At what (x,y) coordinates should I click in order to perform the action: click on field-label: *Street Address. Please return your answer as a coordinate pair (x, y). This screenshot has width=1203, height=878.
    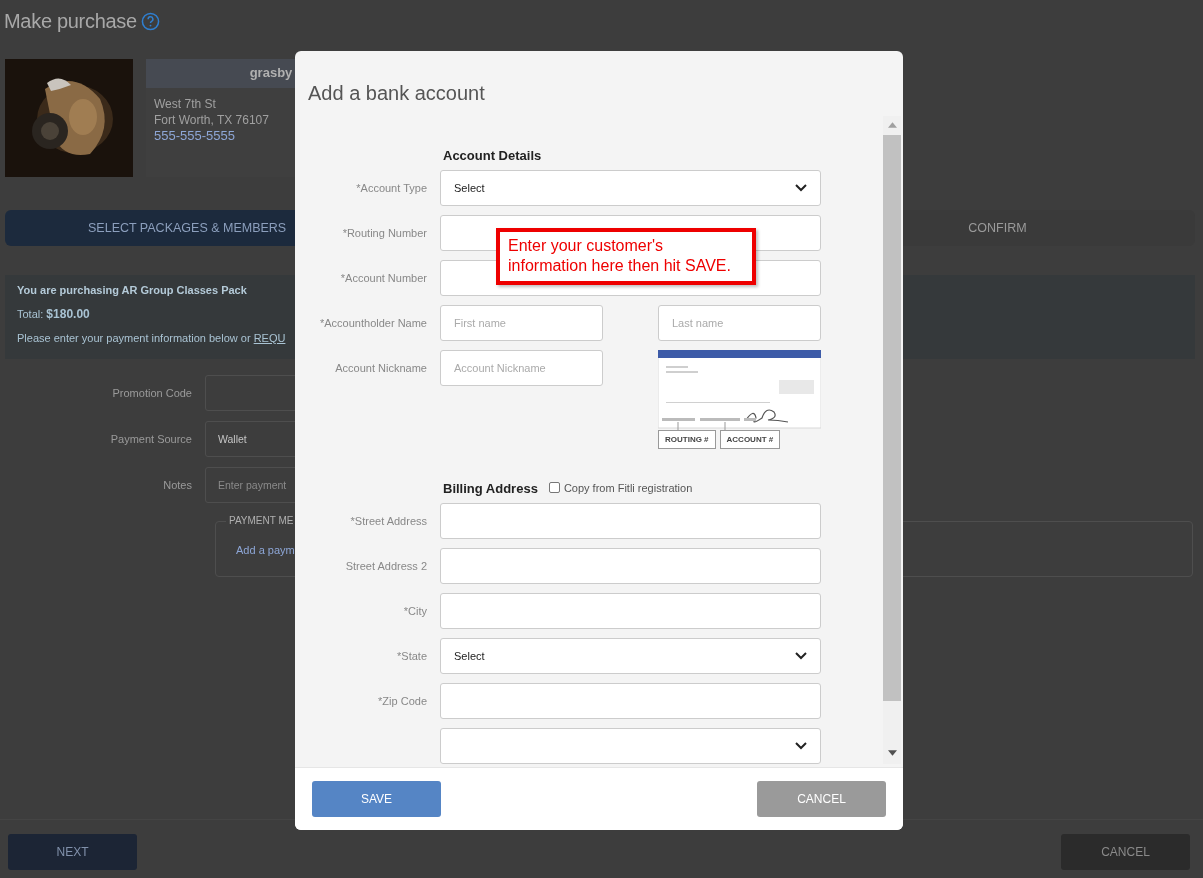
    Looking at the image, I should click on (388, 521).